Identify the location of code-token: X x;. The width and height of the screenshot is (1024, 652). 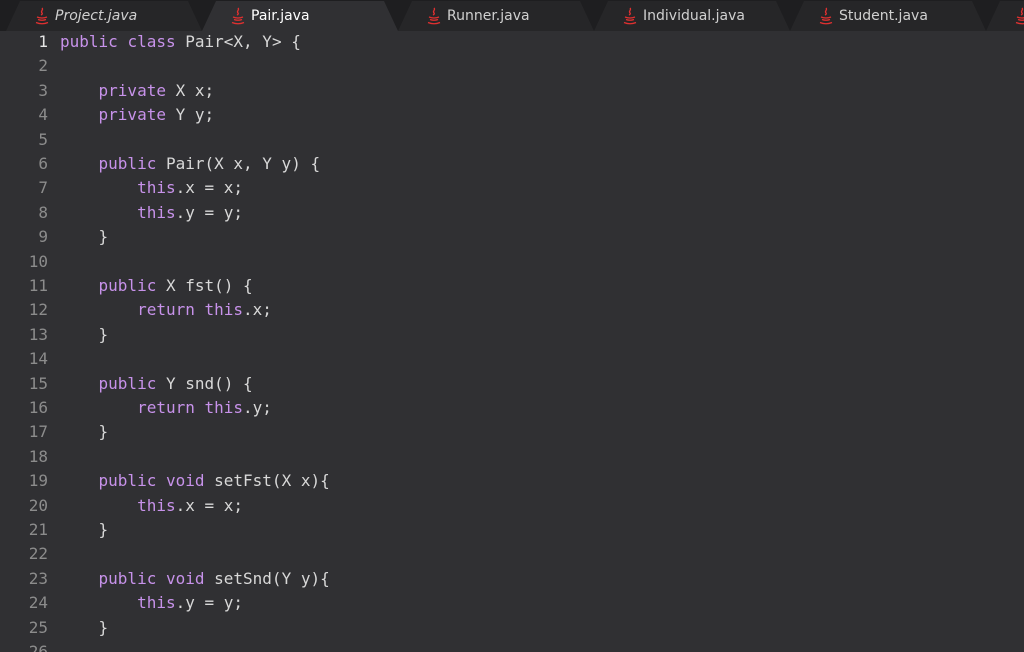
(190, 90).